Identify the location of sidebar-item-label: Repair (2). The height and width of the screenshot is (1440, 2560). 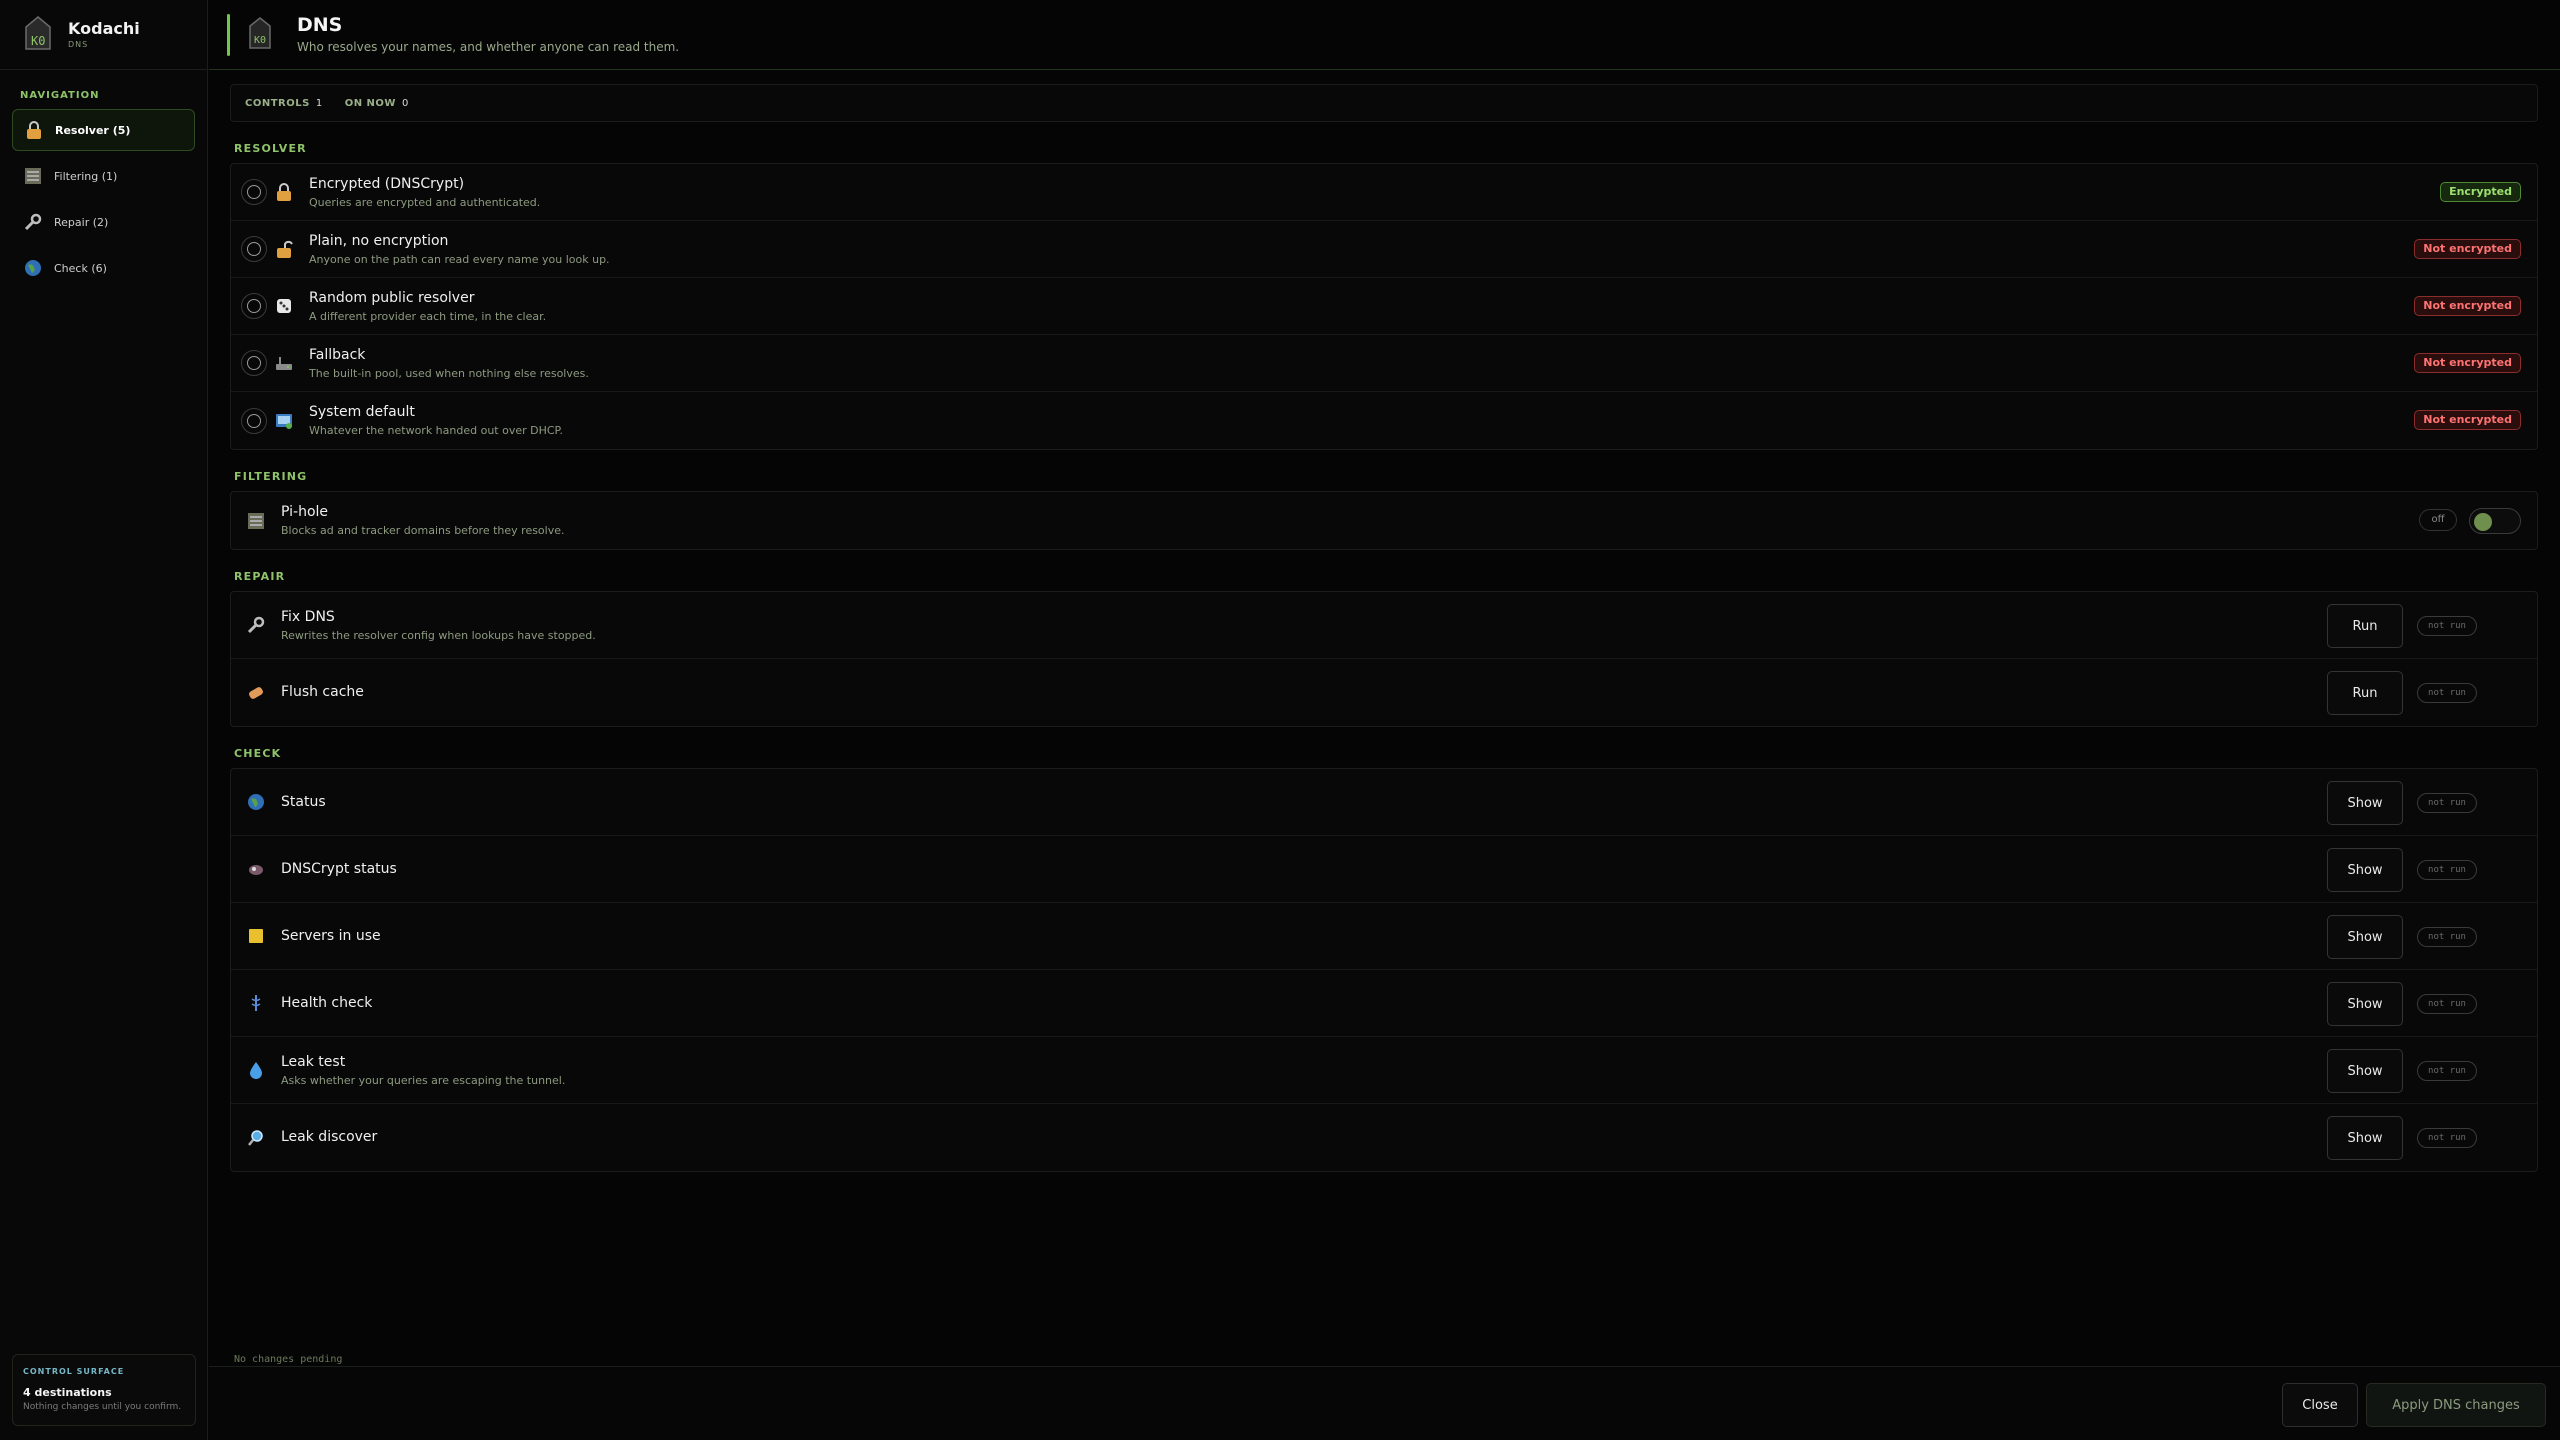
(81, 222).